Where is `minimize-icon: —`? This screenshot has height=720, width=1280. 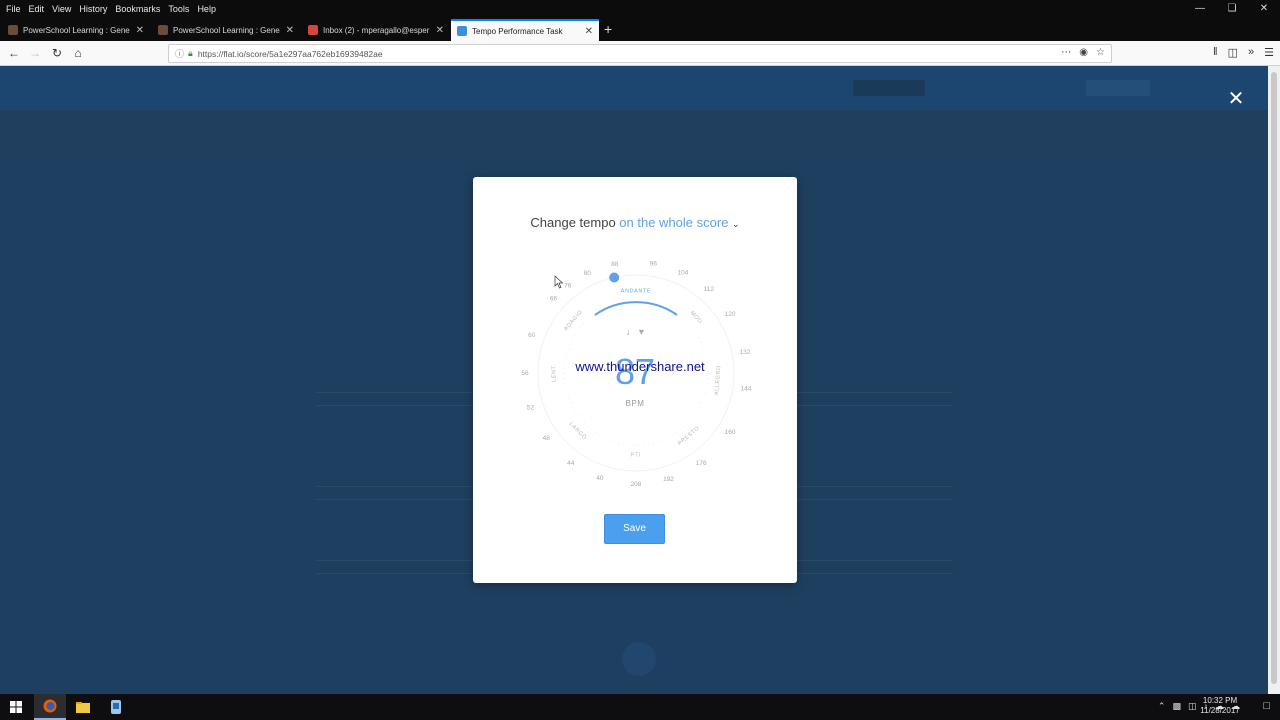
minimize-icon: — is located at coordinates (1200, 8).